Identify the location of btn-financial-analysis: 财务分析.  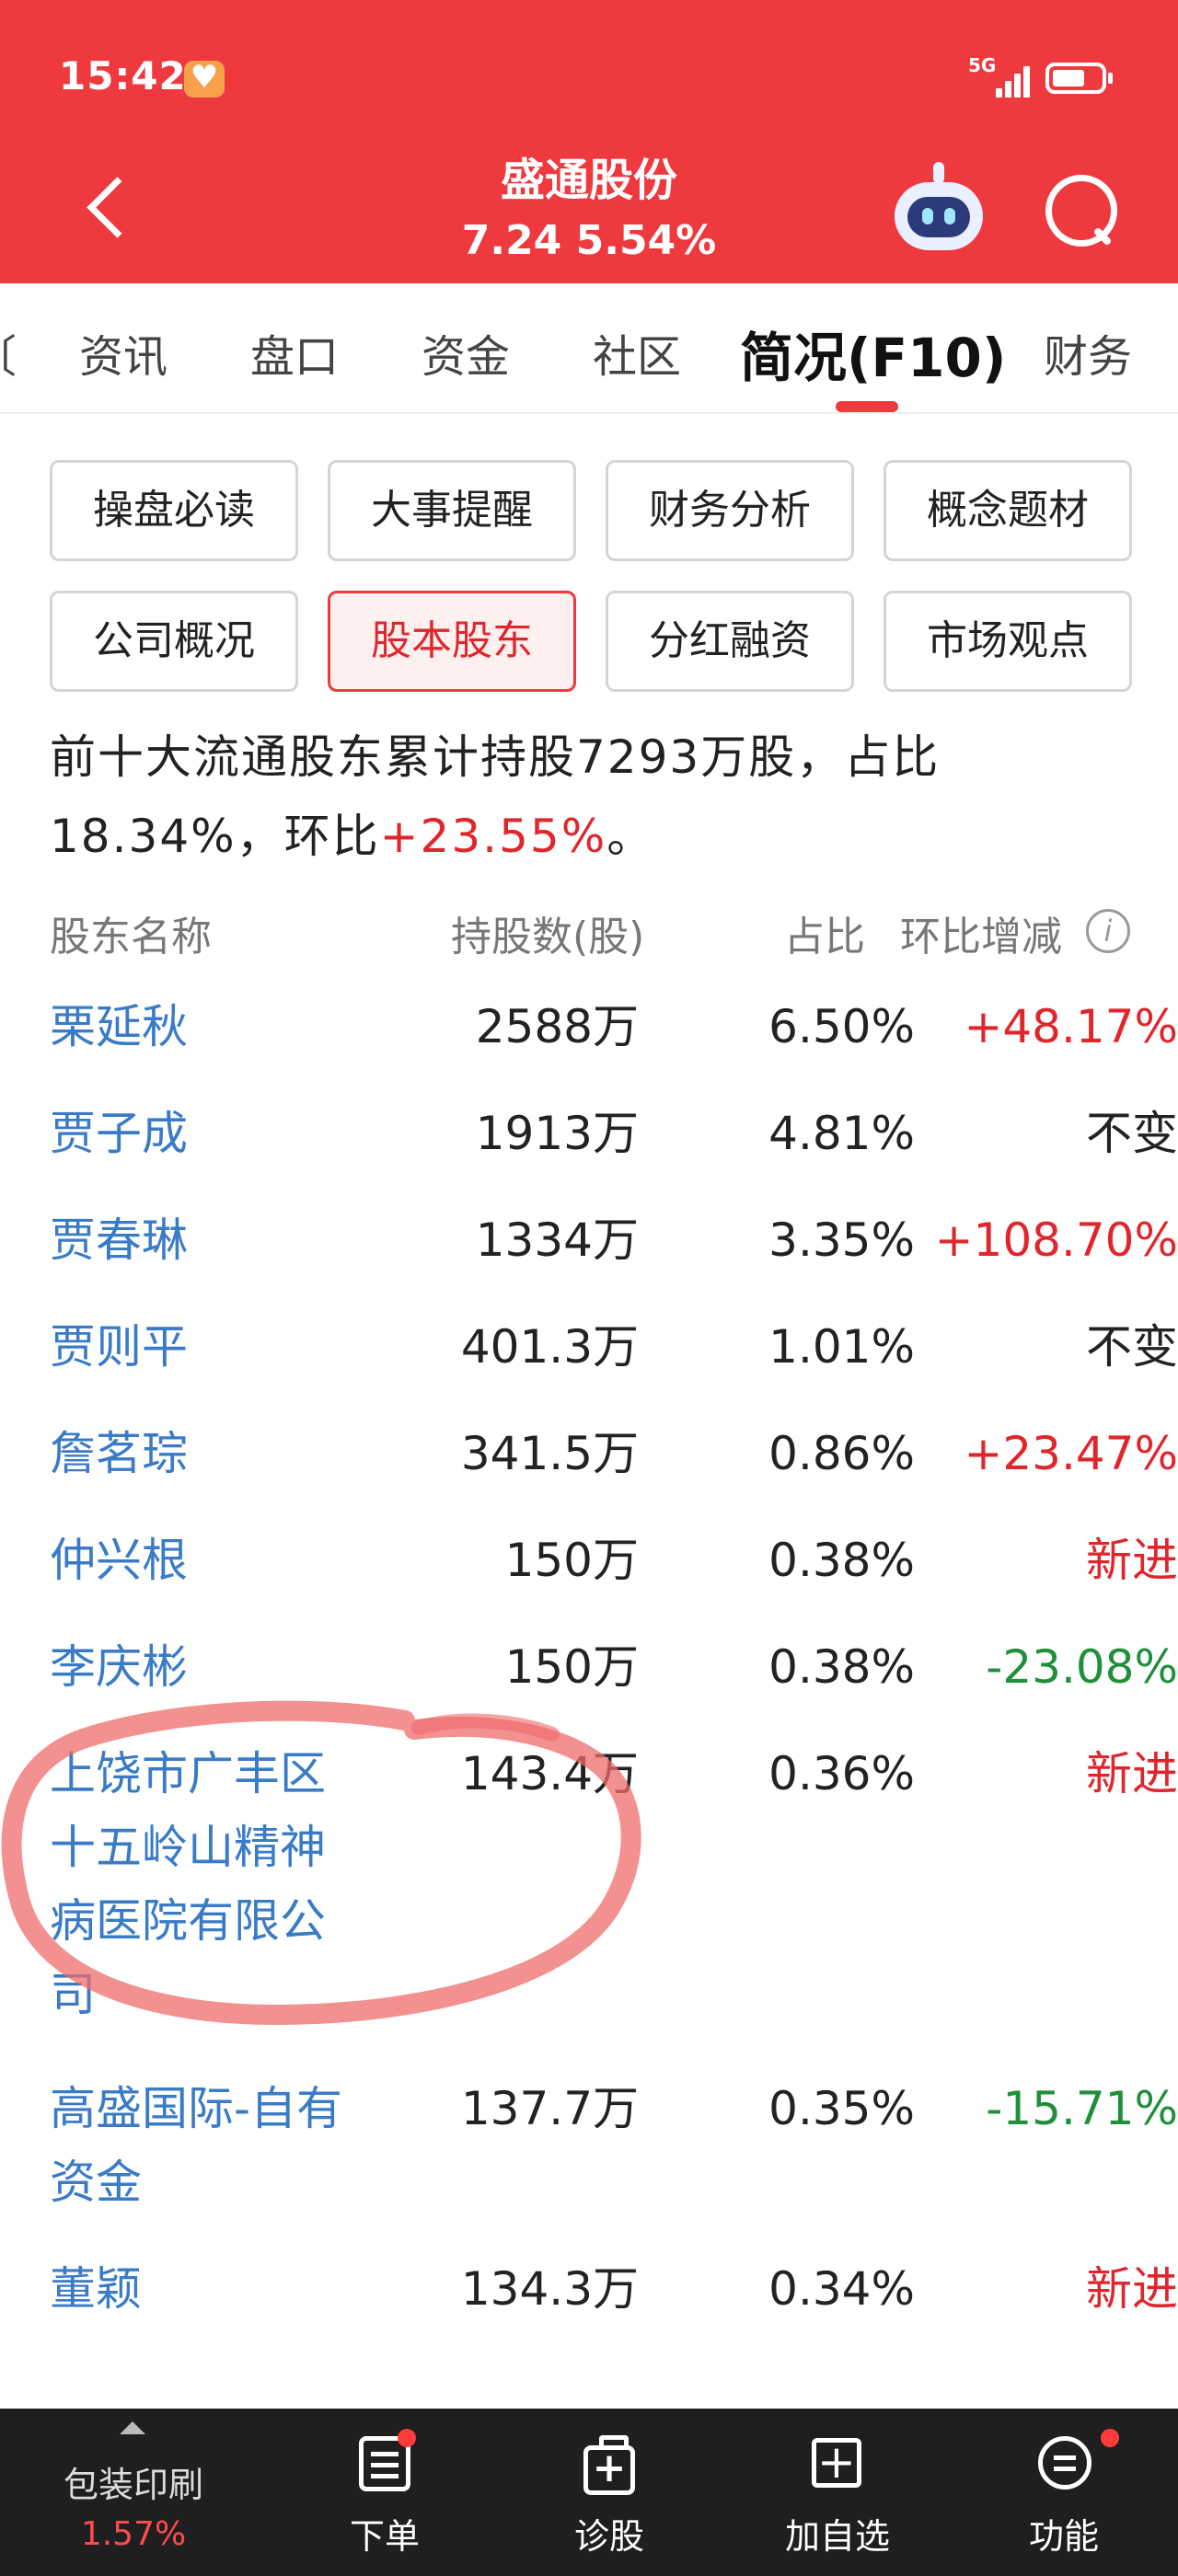
(730, 510).